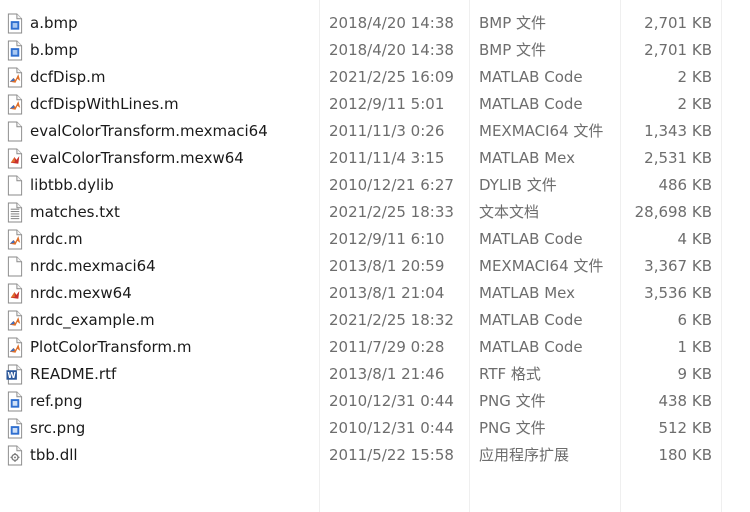  What do you see at coordinates (93, 266) in the screenshot?
I see `file-name: nrdc.mexmaci64` at bounding box center [93, 266].